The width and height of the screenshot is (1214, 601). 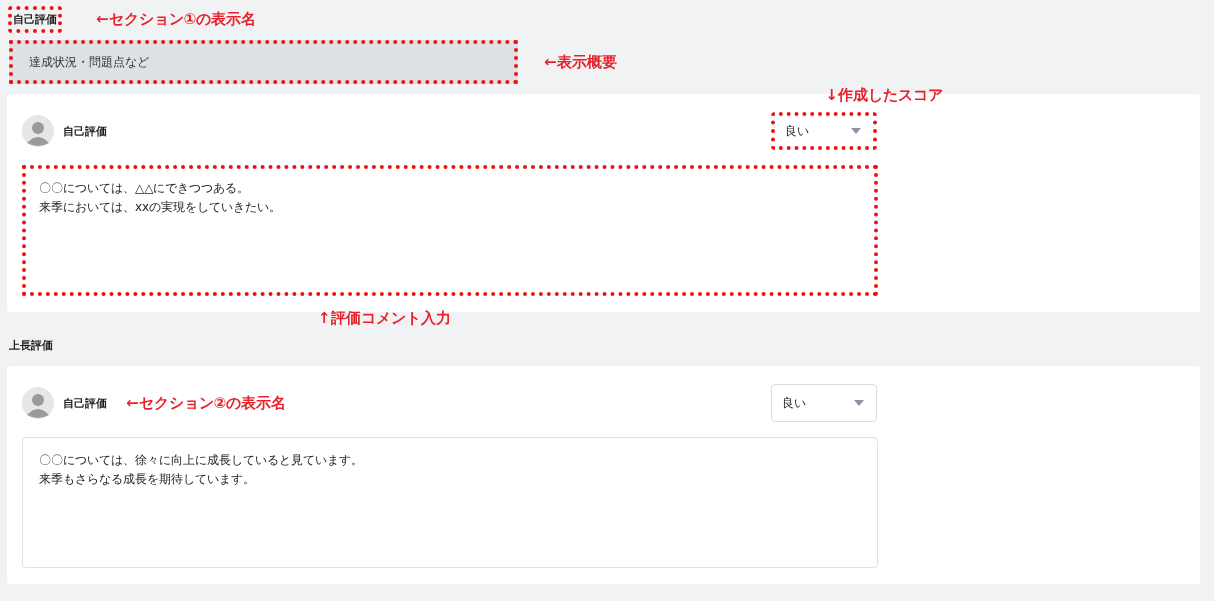 What do you see at coordinates (176, 19) in the screenshot?
I see `annotation-note: ←セクション①の表示名` at bounding box center [176, 19].